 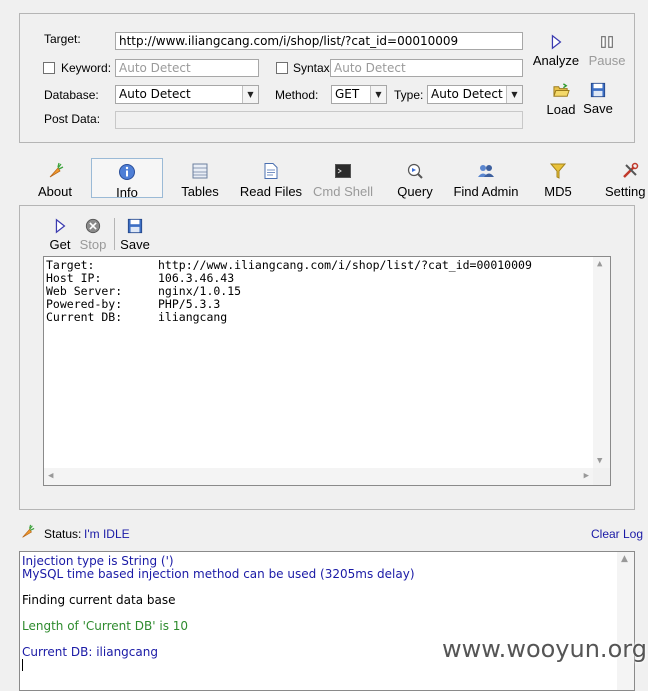 I want to click on tab-about: About, so click(x=55, y=180).